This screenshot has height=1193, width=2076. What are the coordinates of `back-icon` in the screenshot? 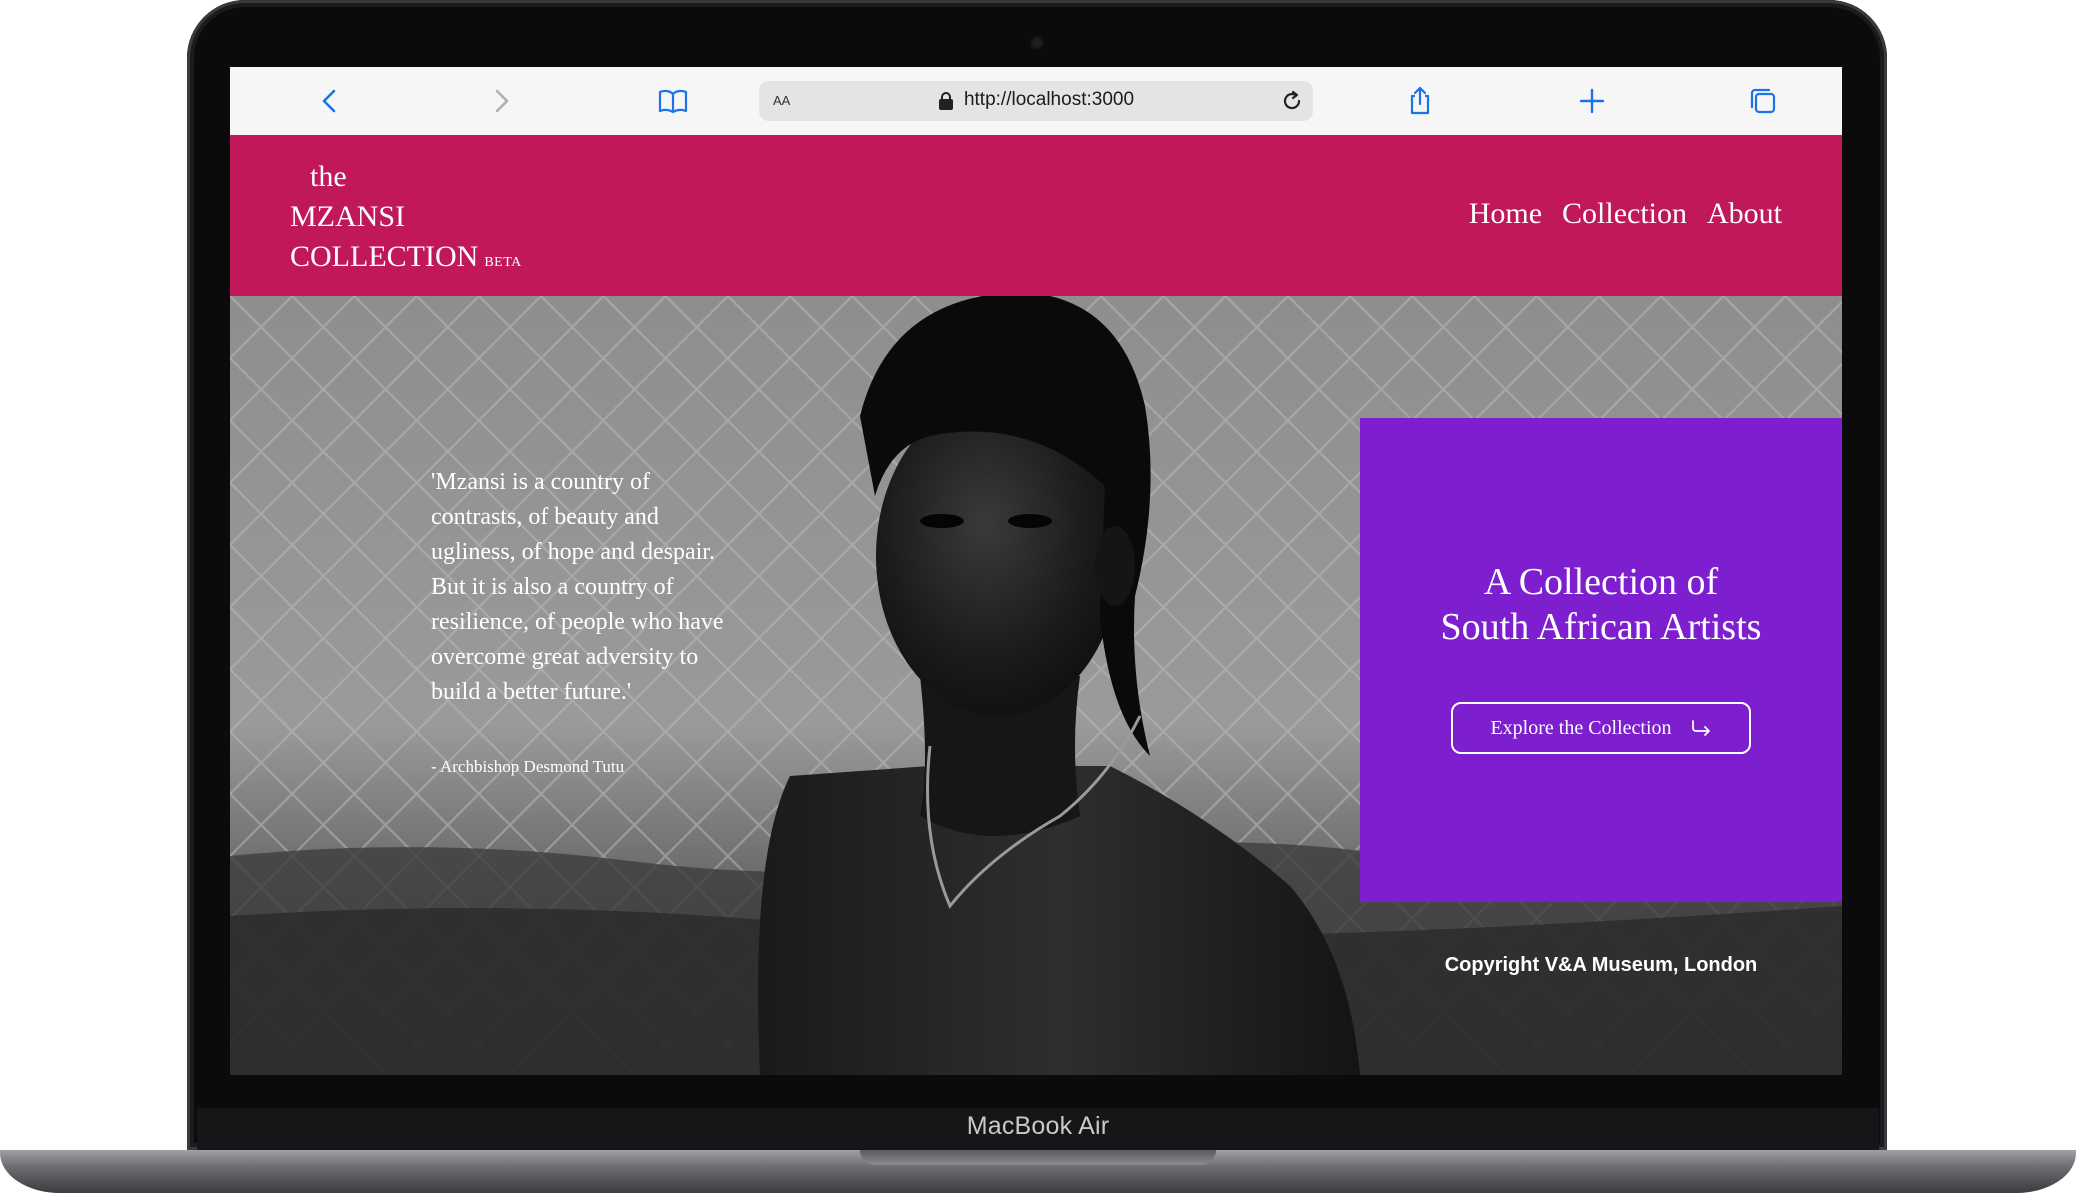 It's located at (330, 101).